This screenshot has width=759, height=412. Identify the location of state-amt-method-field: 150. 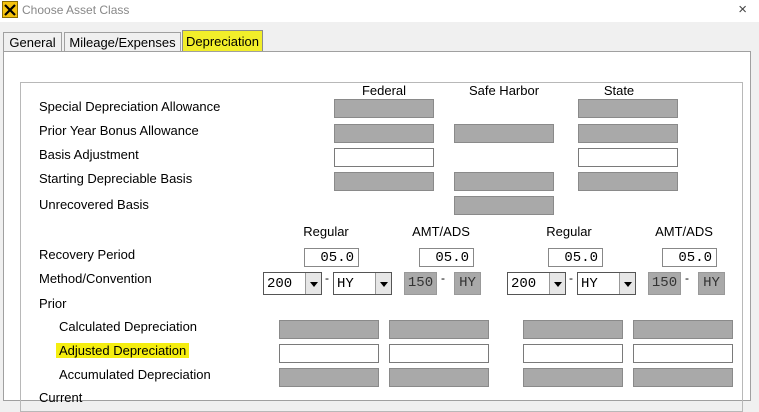
(664, 283).